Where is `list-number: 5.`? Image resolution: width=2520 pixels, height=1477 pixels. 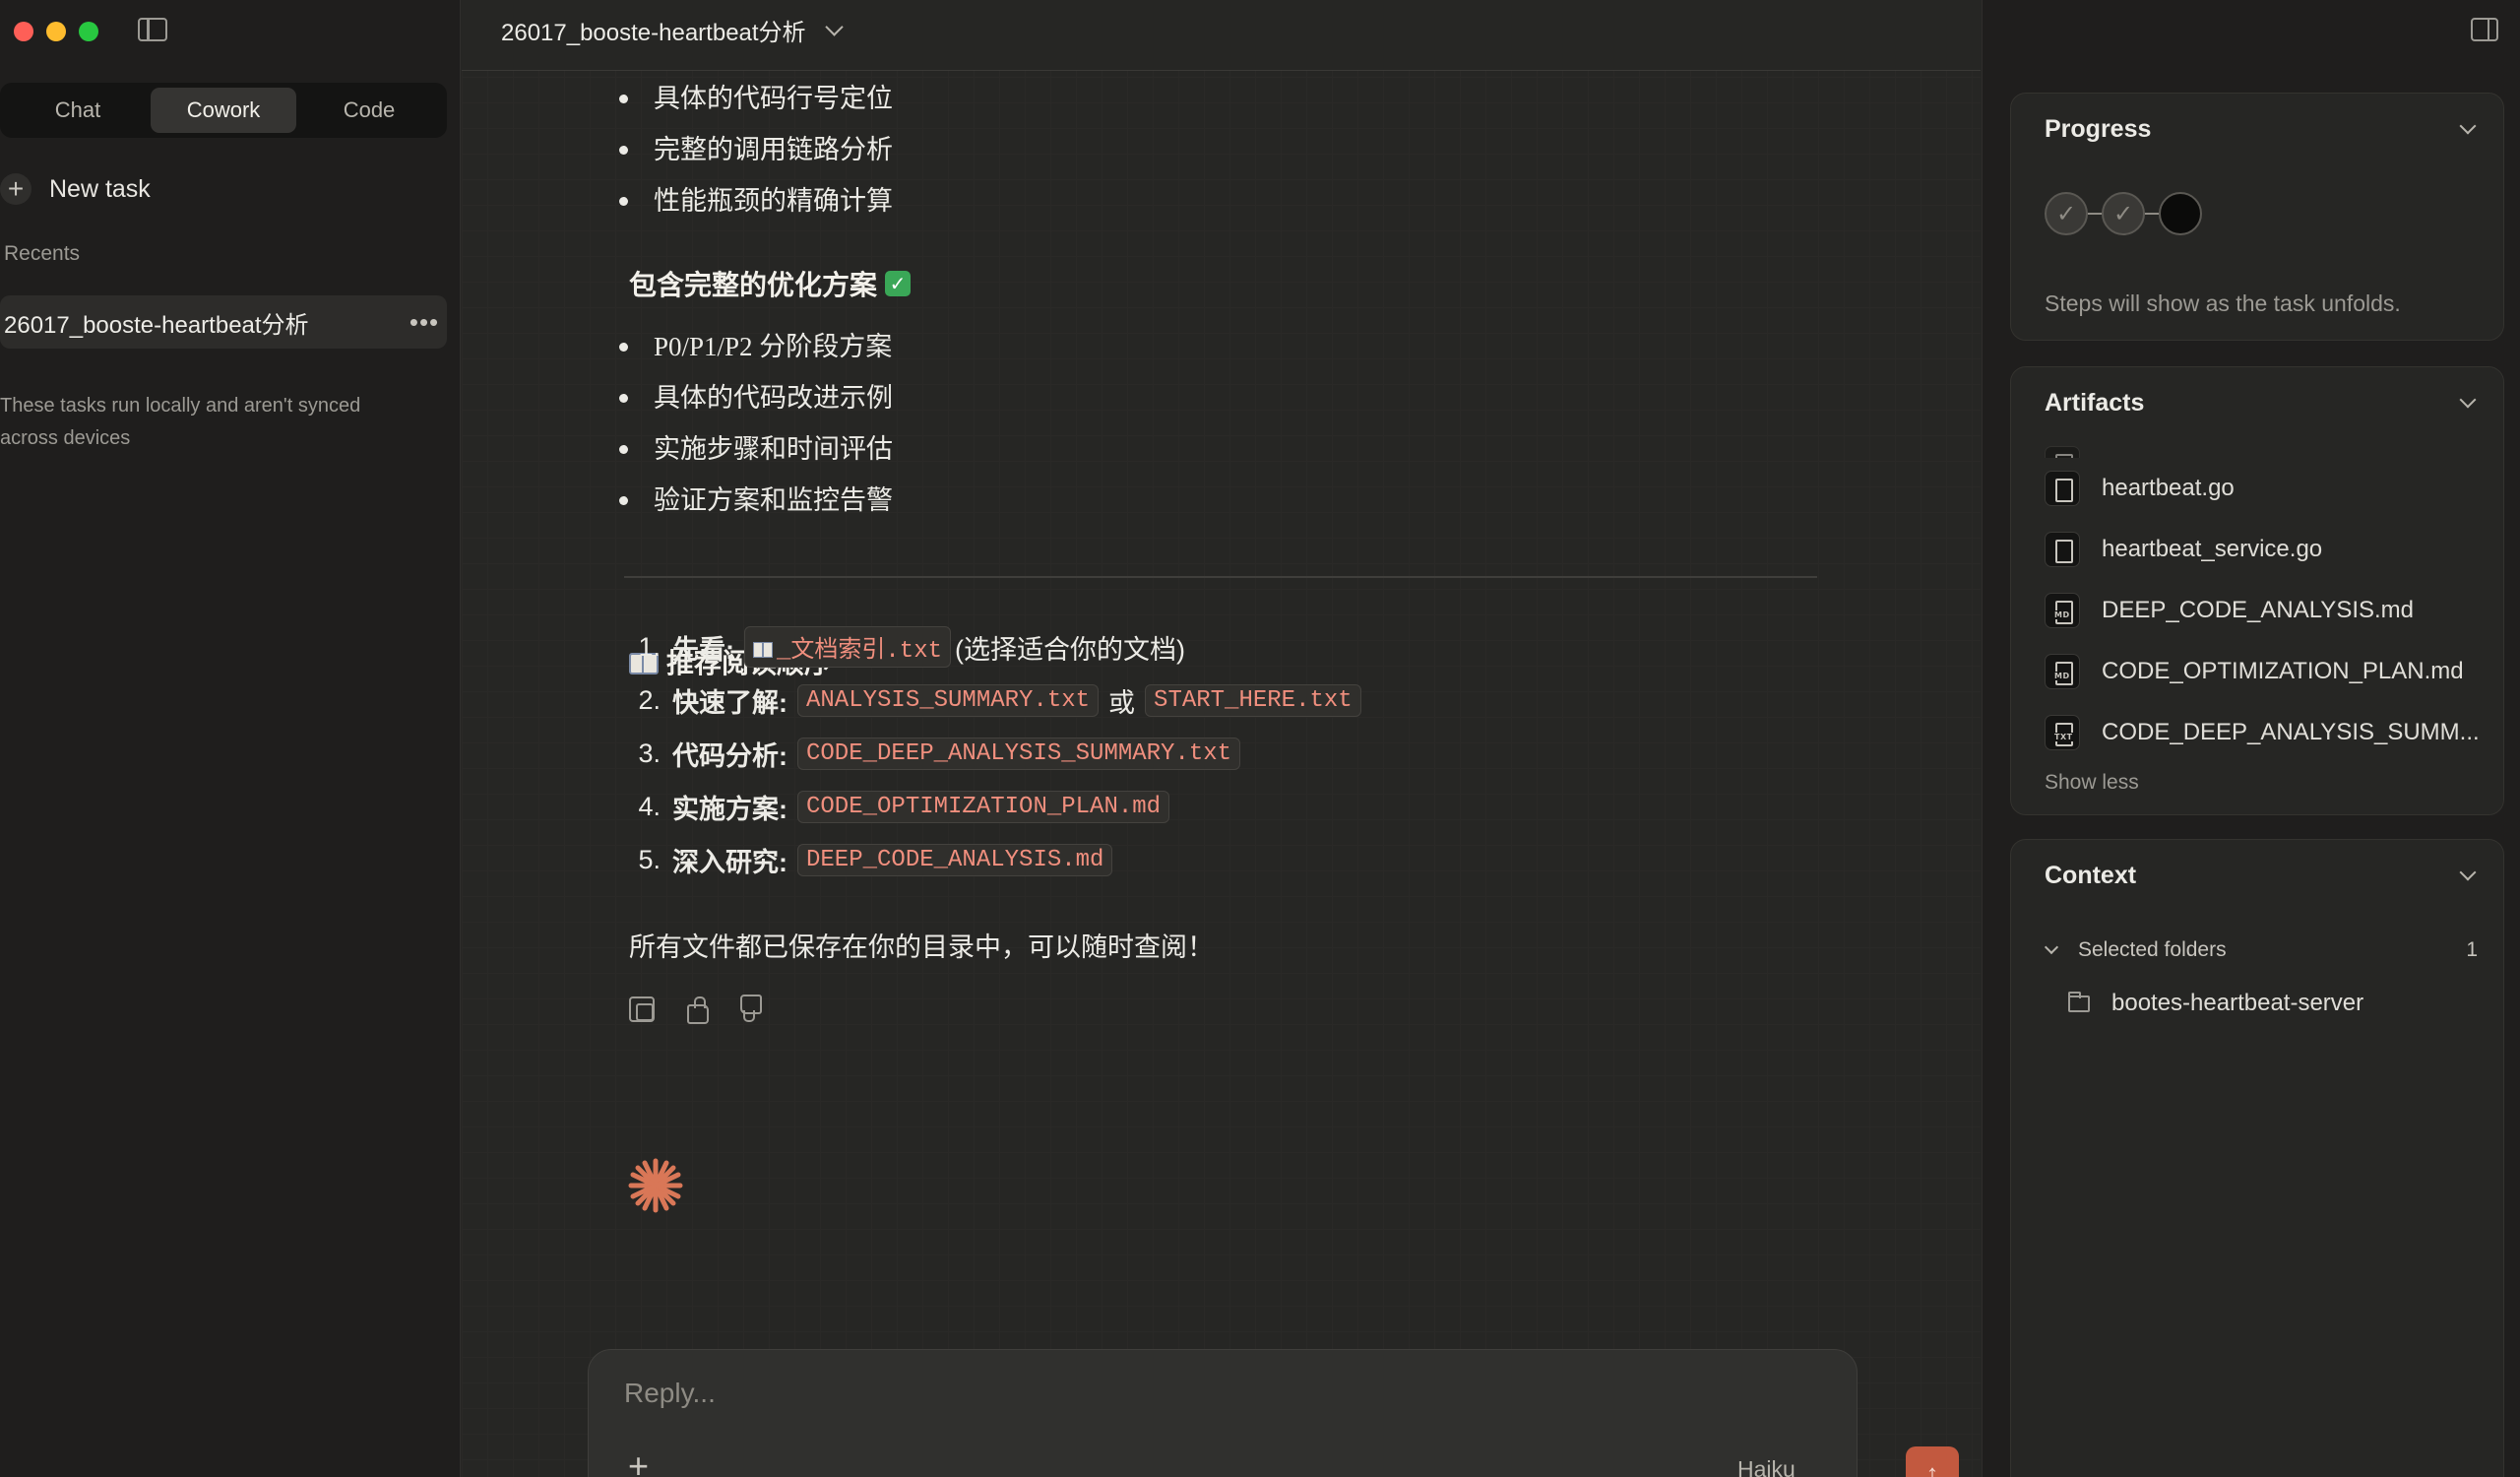
list-number: 5. is located at coordinates (649, 859).